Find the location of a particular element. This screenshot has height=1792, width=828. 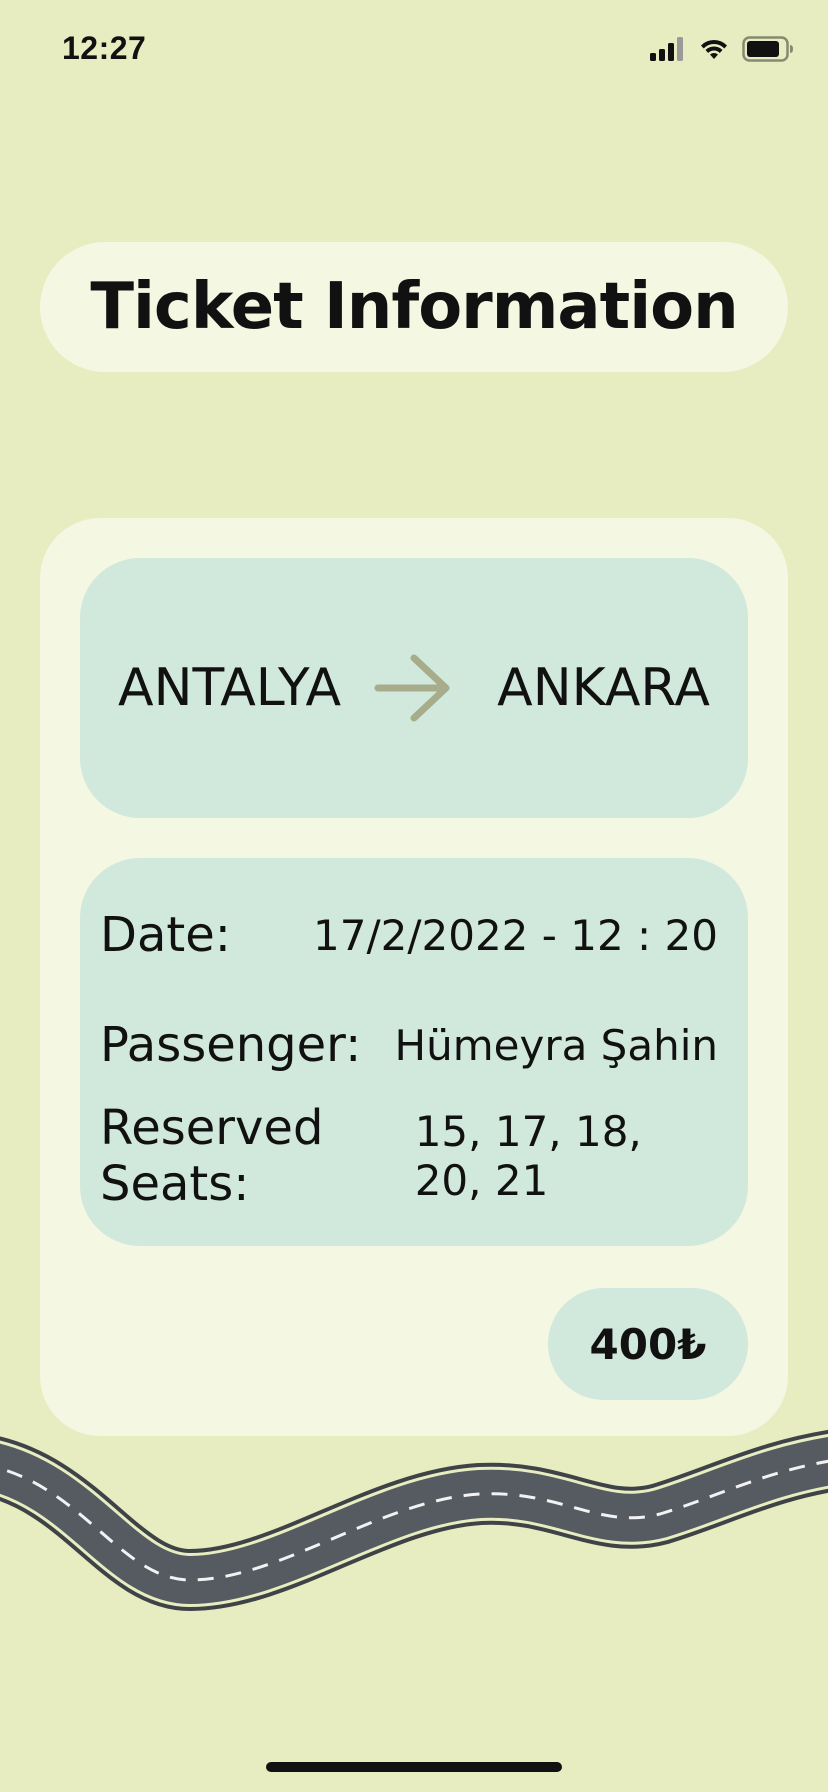

status-time: 12:27 is located at coordinates (104, 48).